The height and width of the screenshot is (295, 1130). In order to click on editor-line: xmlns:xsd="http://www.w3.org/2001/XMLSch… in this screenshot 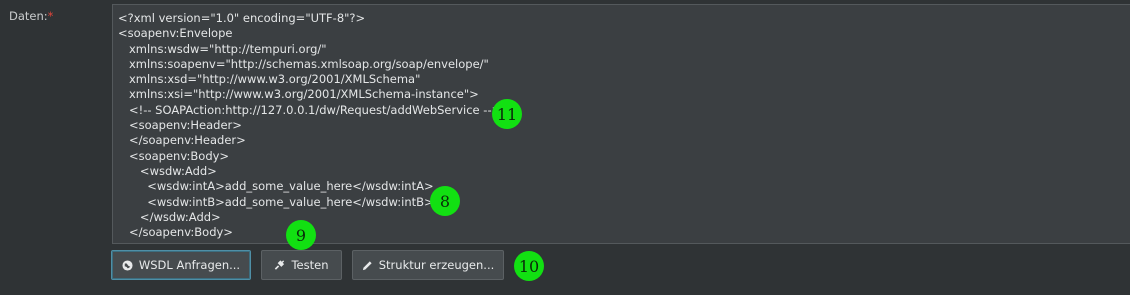, I will do `click(269, 79)`.